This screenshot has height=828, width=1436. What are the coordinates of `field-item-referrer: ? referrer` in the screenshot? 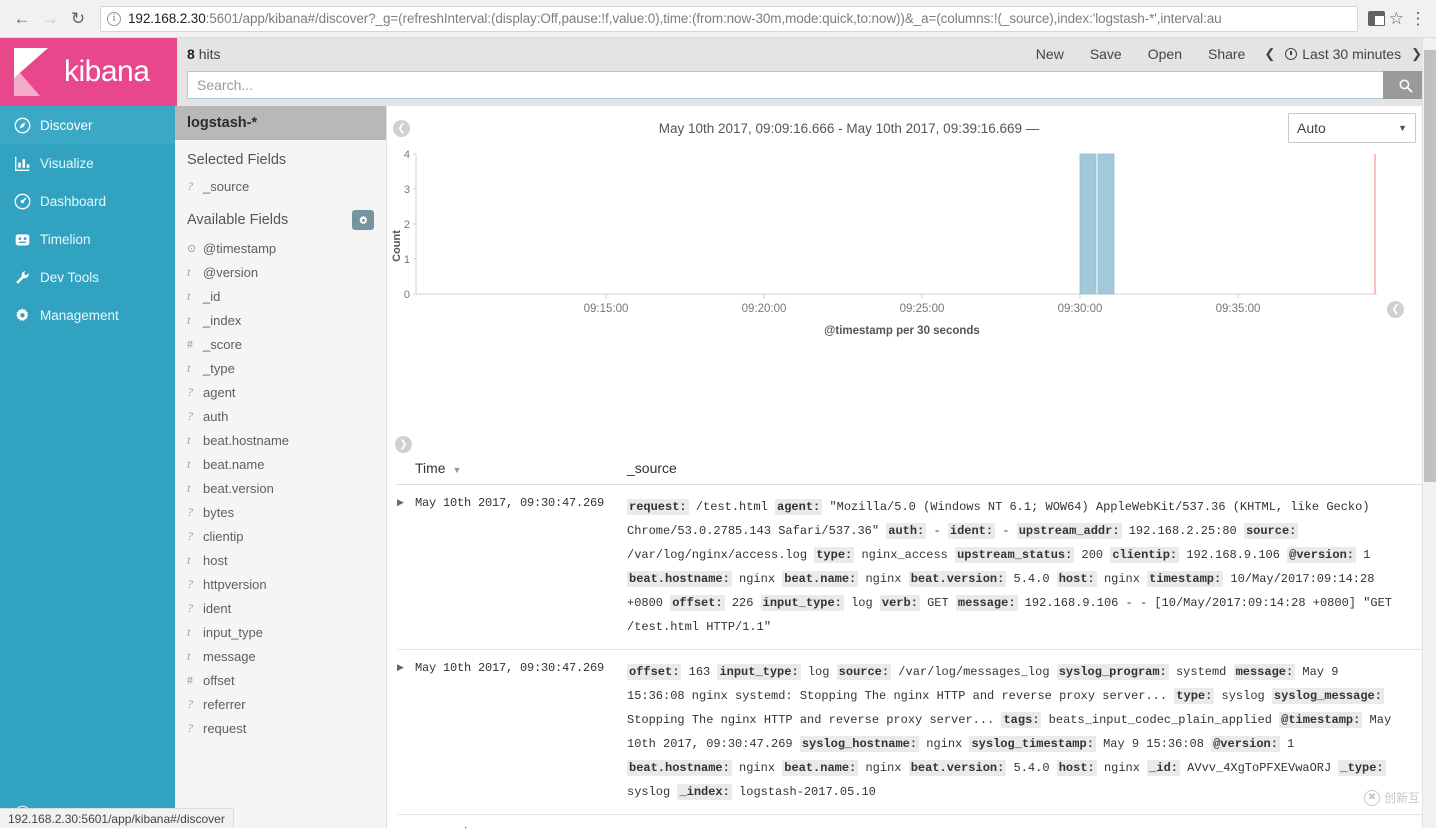 It's located at (280, 704).